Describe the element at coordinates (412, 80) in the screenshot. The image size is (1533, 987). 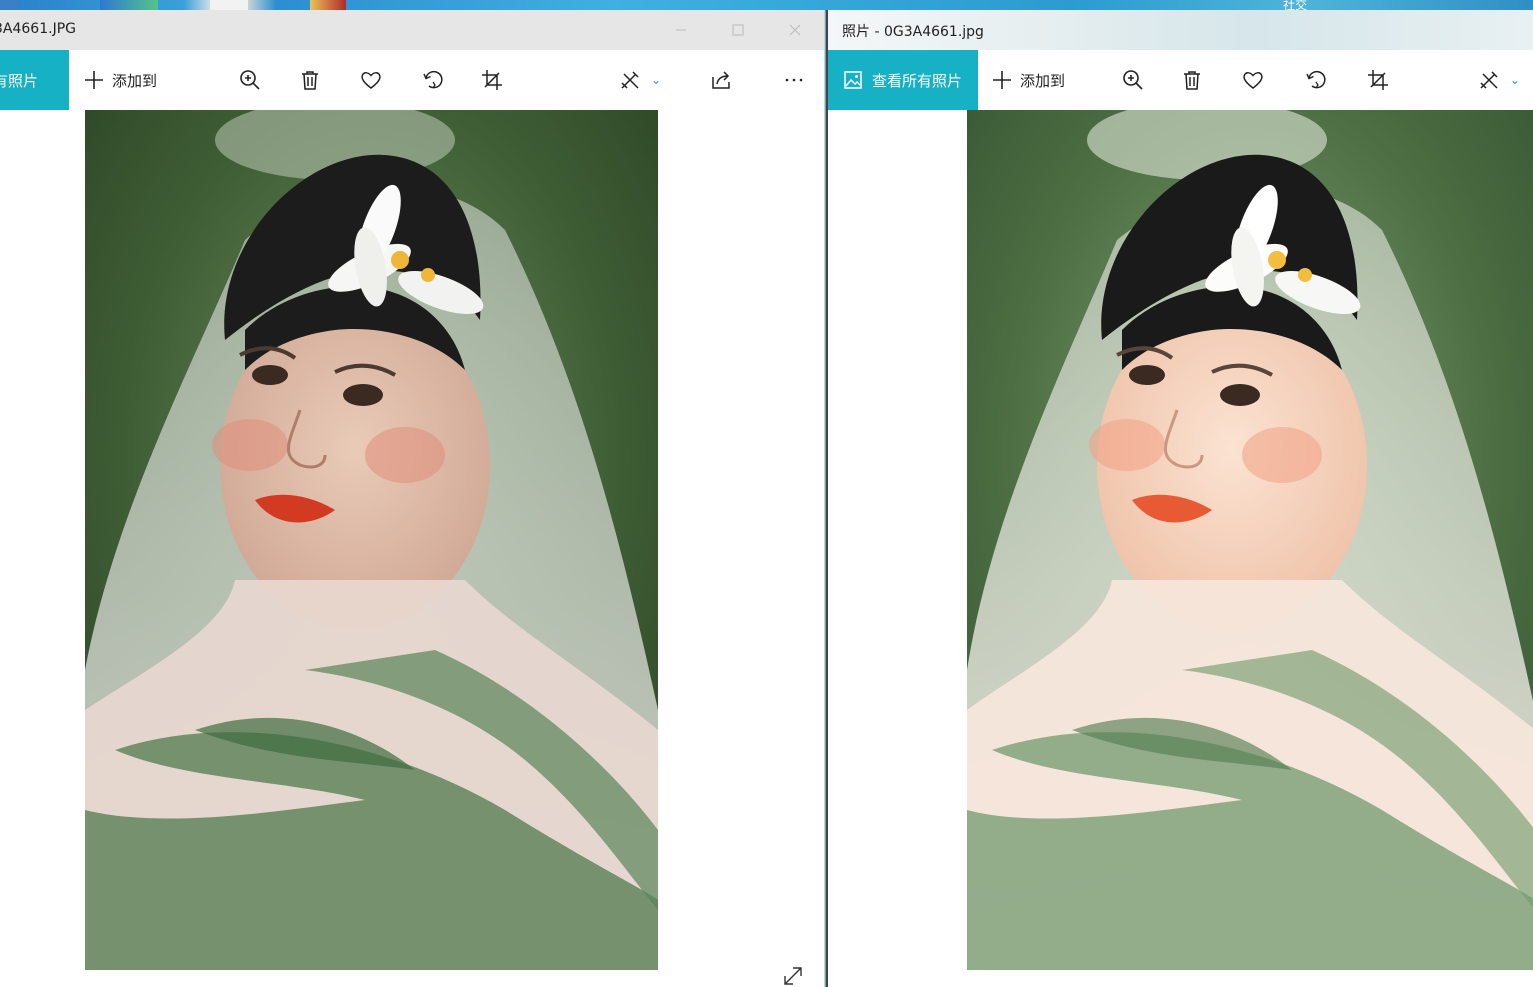
I see `toolbar: 所有照片 添加到 ⌄` at that location.